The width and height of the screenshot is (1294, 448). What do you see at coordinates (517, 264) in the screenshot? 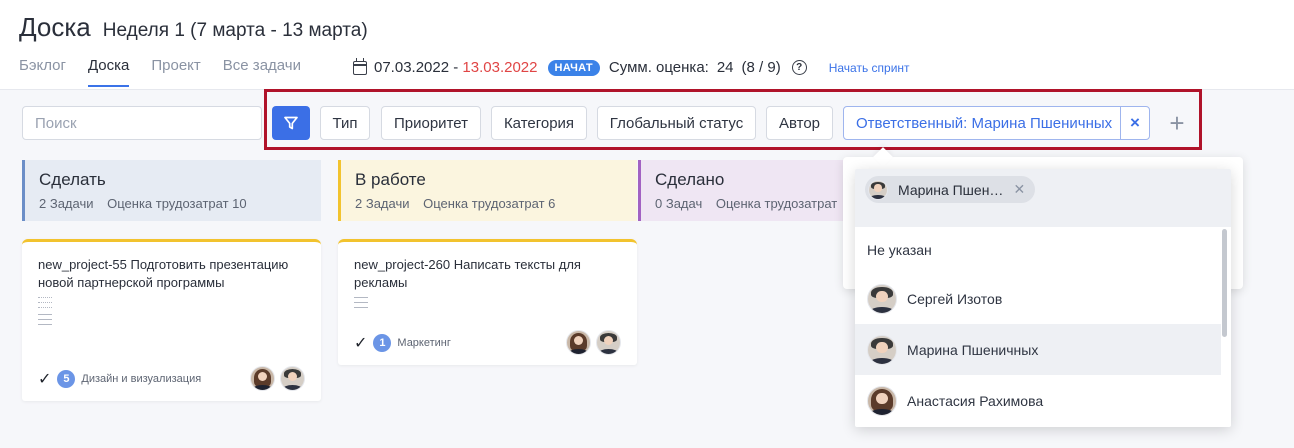
I see `card-title-first: Написать тексты для` at bounding box center [517, 264].